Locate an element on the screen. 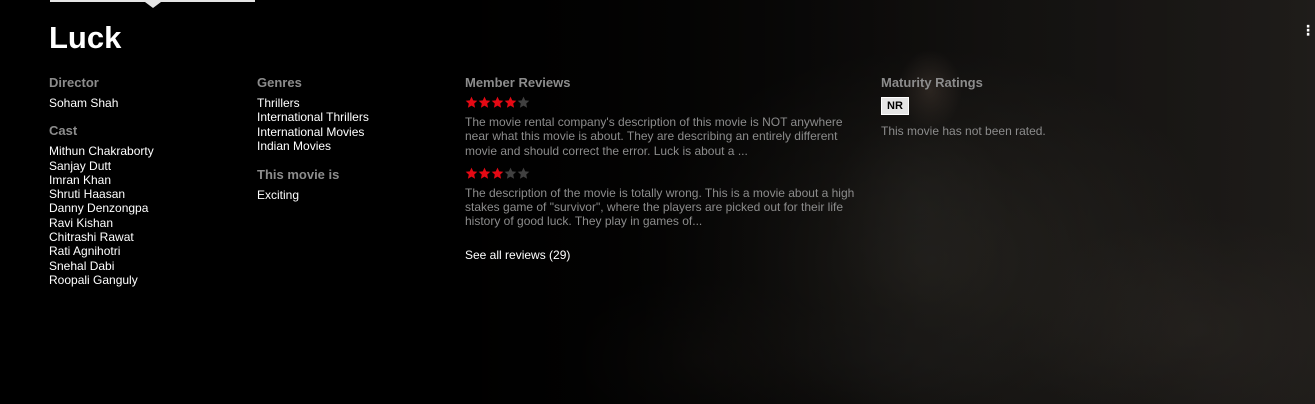  reviews-label: Member Reviews is located at coordinates (518, 82).